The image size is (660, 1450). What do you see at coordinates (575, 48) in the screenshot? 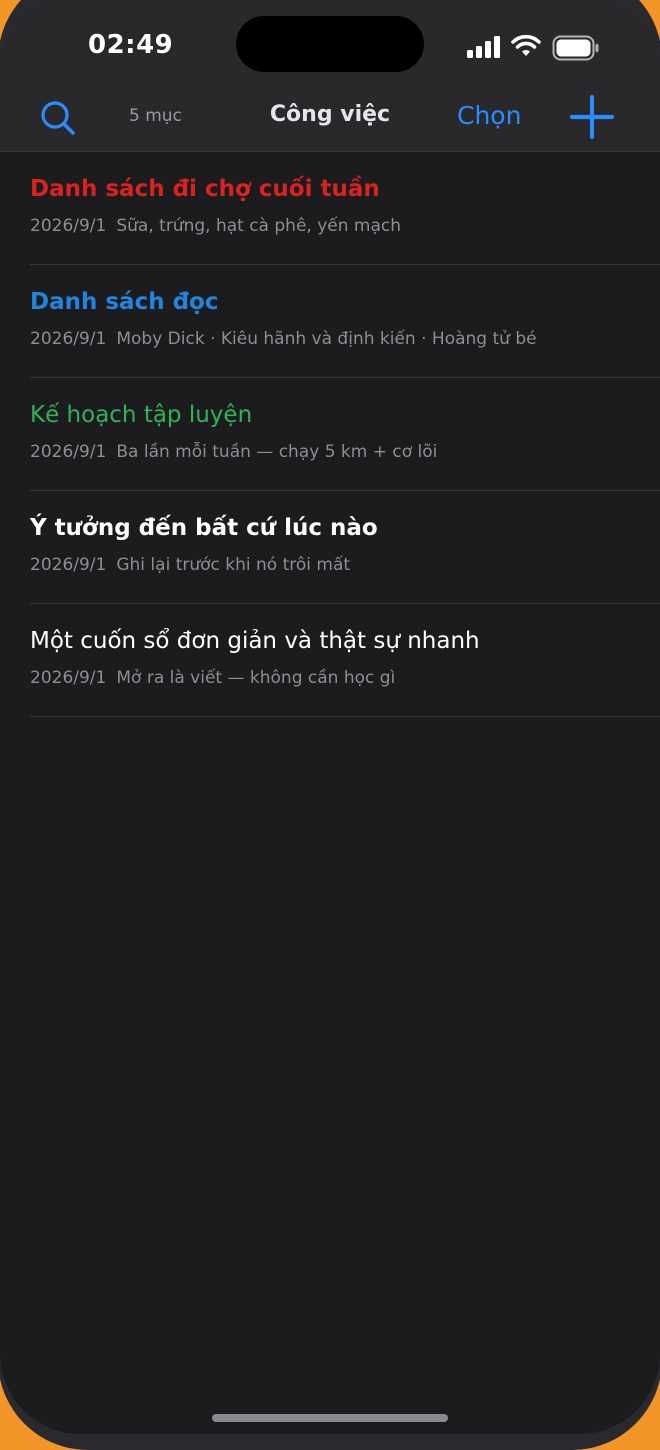
I see `battery-icon` at bounding box center [575, 48].